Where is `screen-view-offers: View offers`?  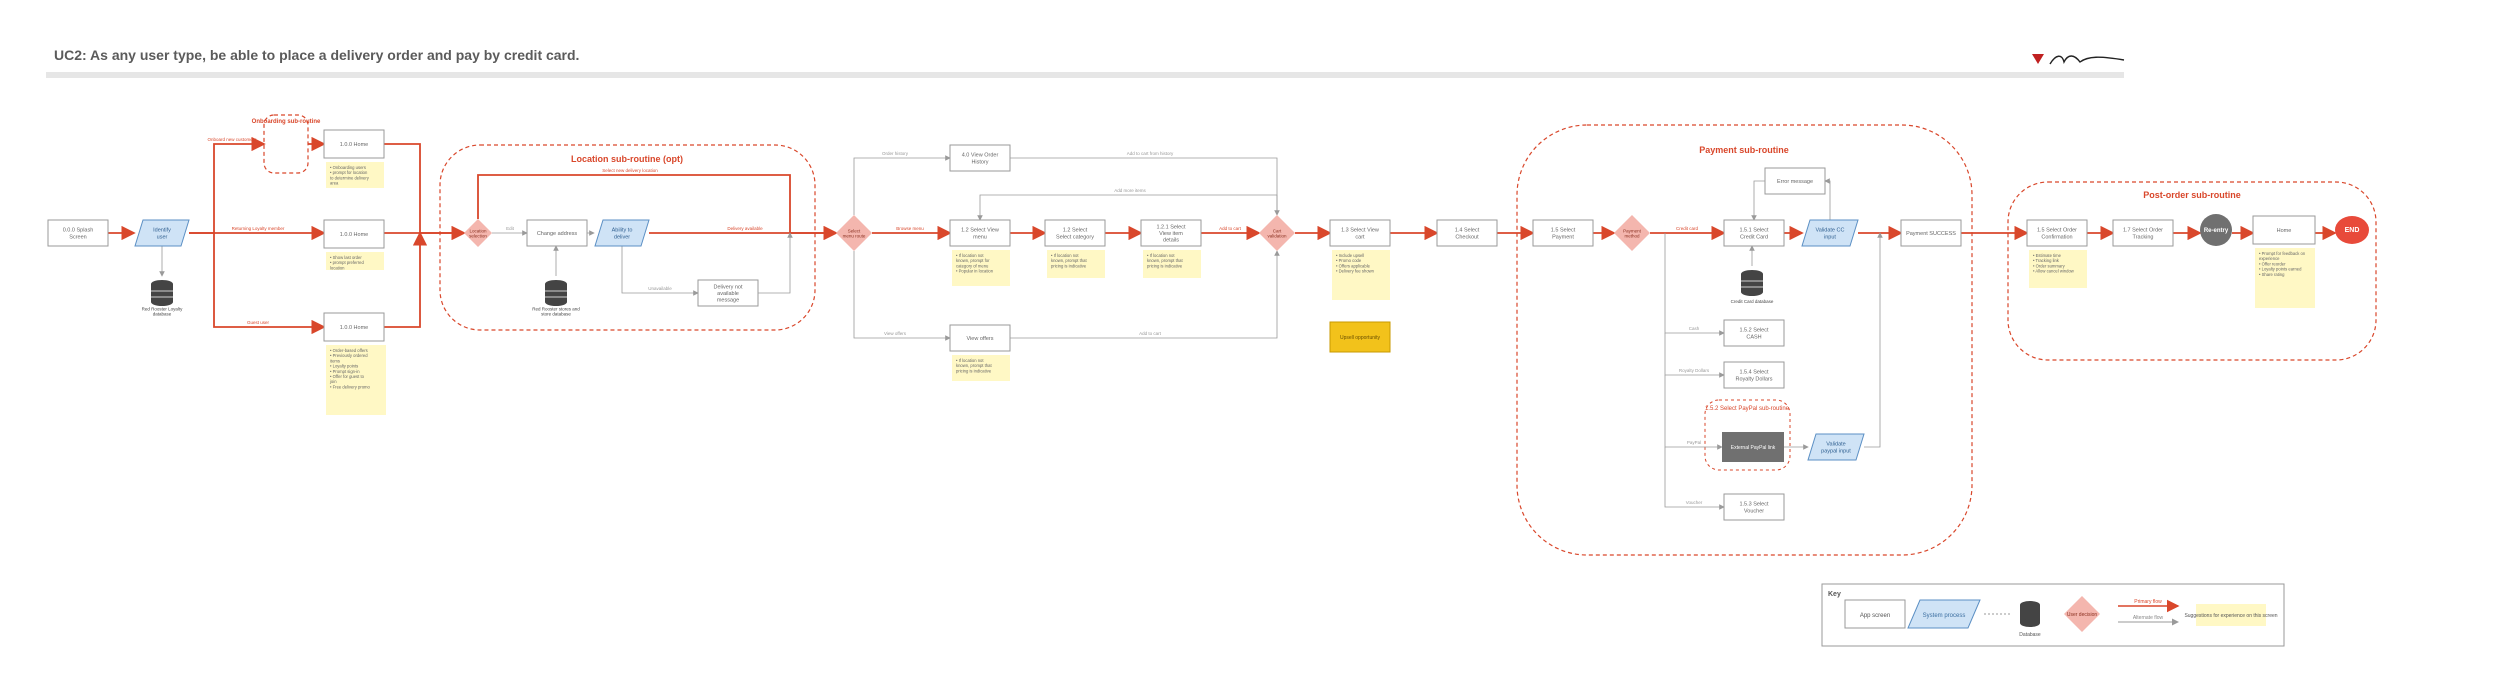
screen-view-offers: View offers is located at coordinates (980, 338).